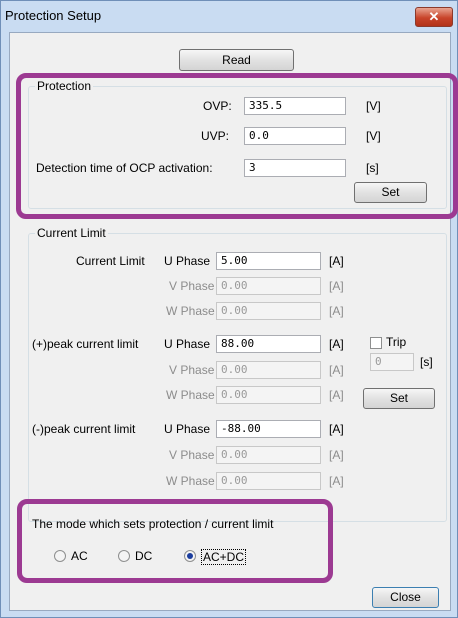  Describe the element at coordinates (268, 481) in the screenshot. I see `negative-peak-w-phase-input: 0.00` at that location.